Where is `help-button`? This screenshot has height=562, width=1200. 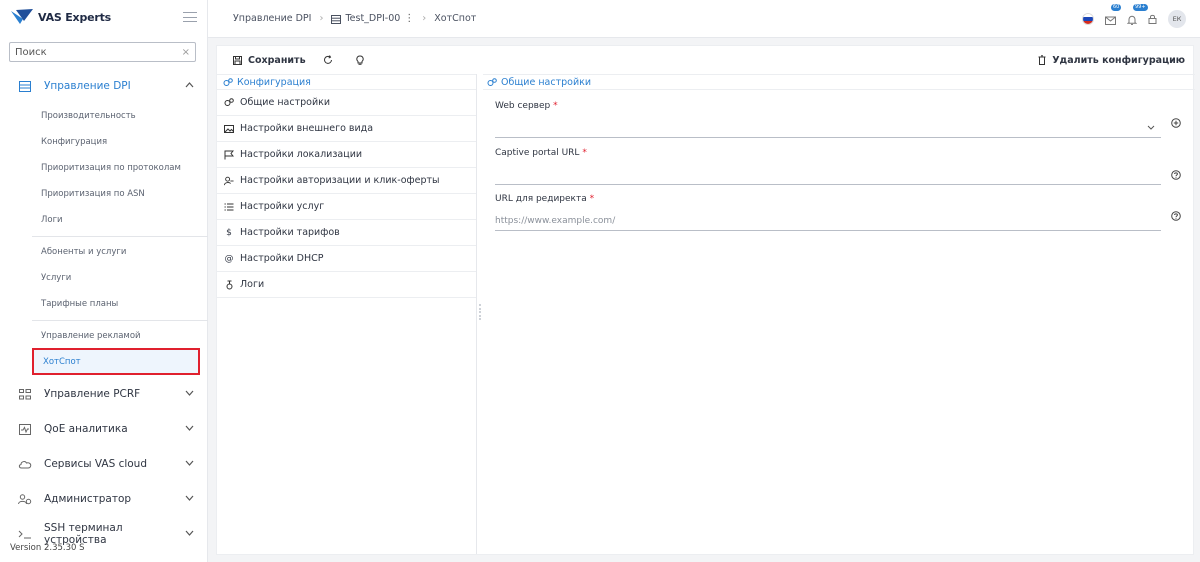 help-button is located at coordinates (362, 60).